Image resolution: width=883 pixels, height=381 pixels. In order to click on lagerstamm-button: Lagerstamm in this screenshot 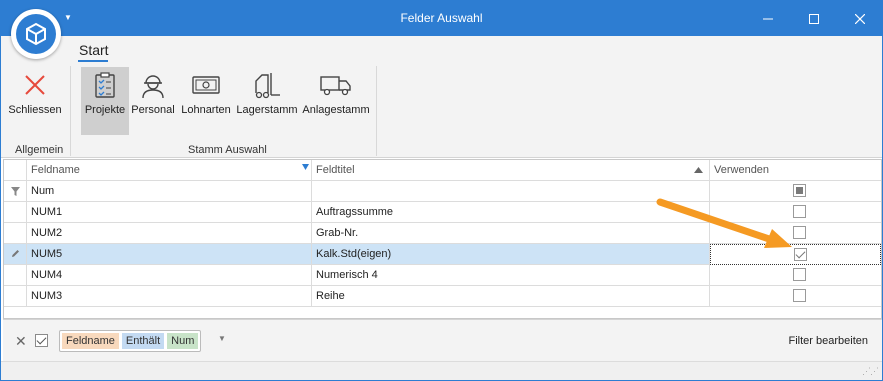, I will do `click(267, 101)`.